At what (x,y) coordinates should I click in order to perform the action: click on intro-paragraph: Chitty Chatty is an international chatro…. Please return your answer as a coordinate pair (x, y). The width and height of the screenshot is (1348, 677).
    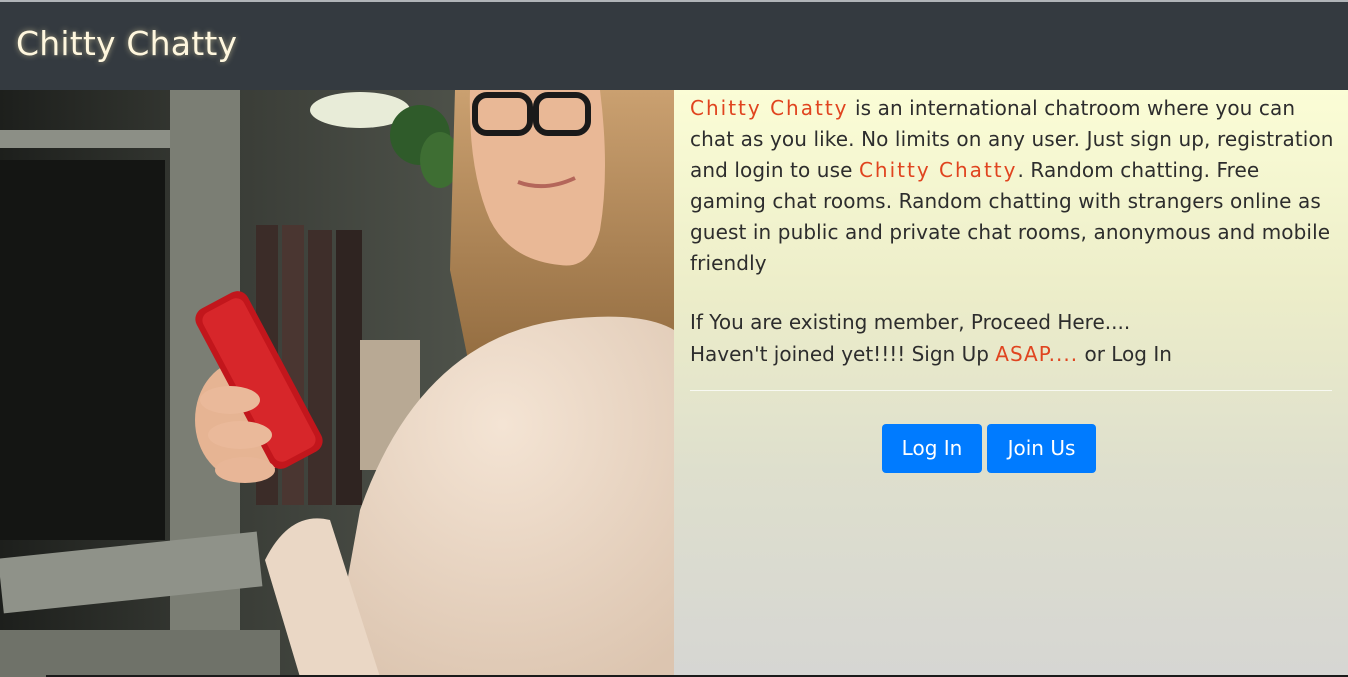
    Looking at the image, I should click on (1015, 186).